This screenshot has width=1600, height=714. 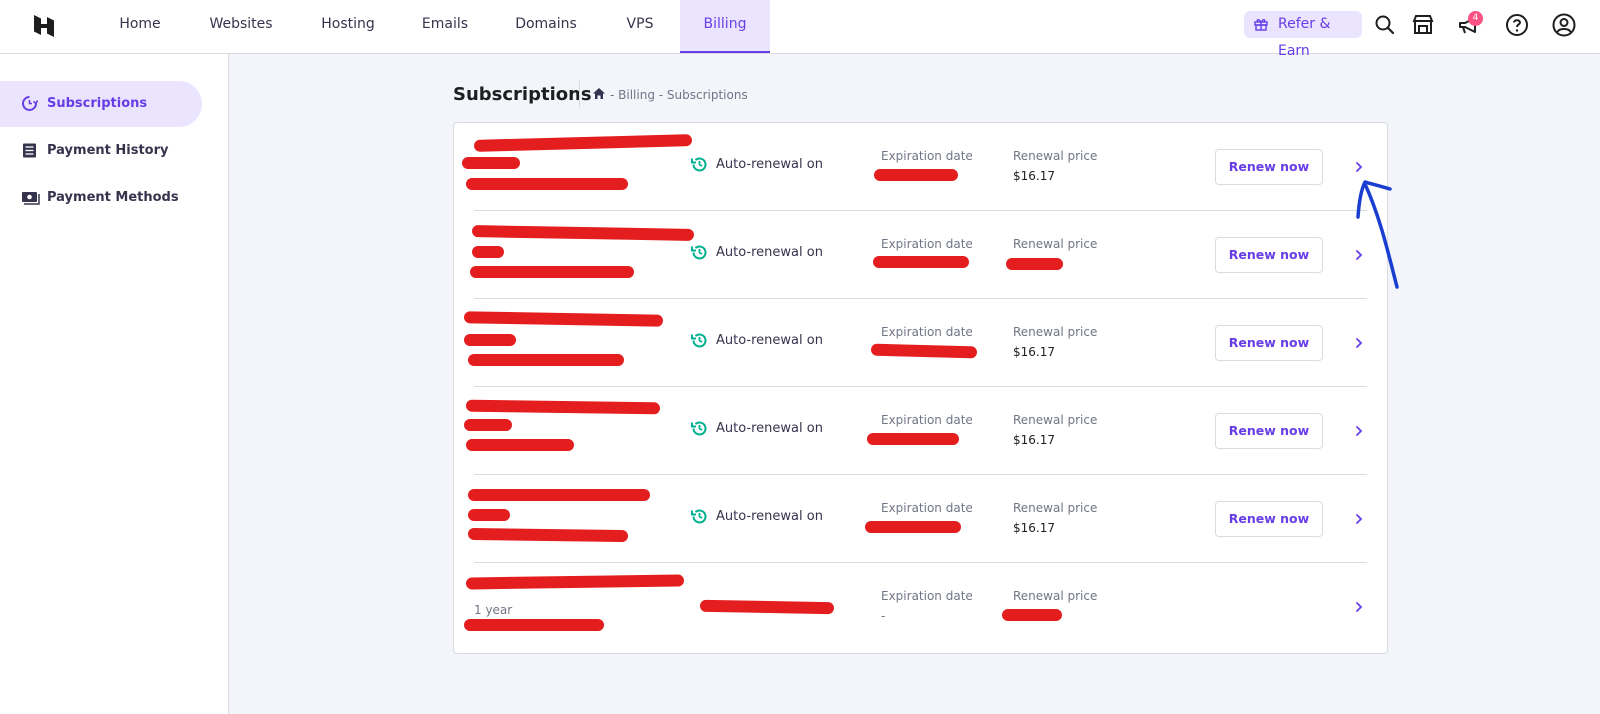 What do you see at coordinates (348, 26) in the screenshot?
I see `nav-hosting: Hosting` at bounding box center [348, 26].